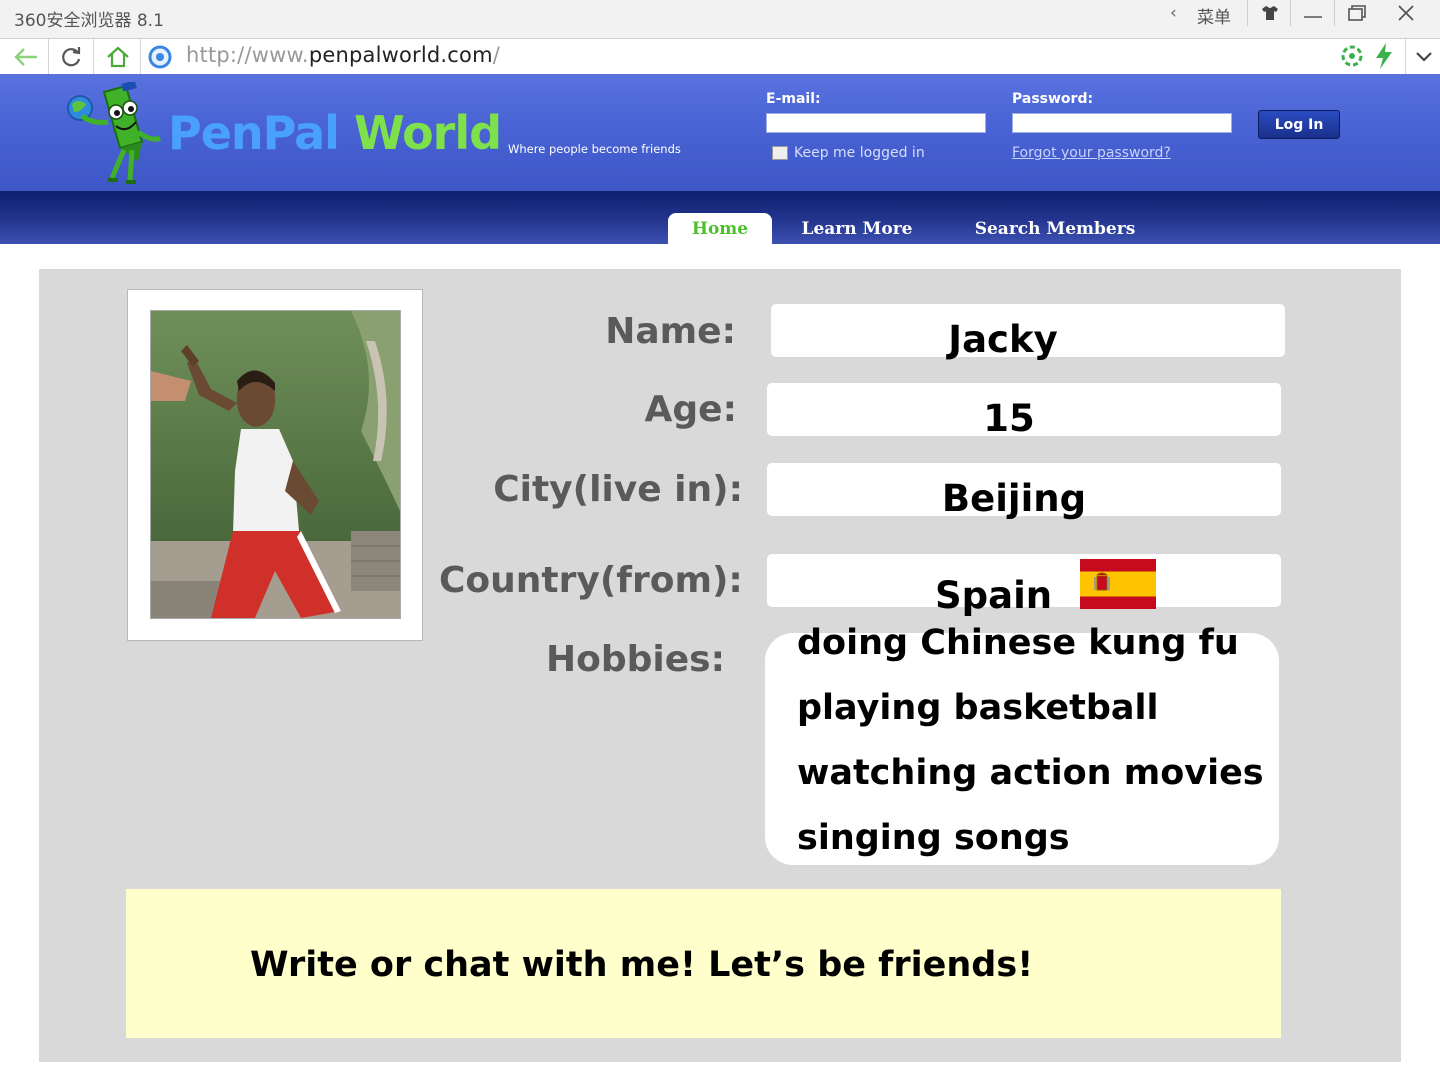 The width and height of the screenshot is (1440, 1080). I want to click on tab-home: Home, so click(720, 228).